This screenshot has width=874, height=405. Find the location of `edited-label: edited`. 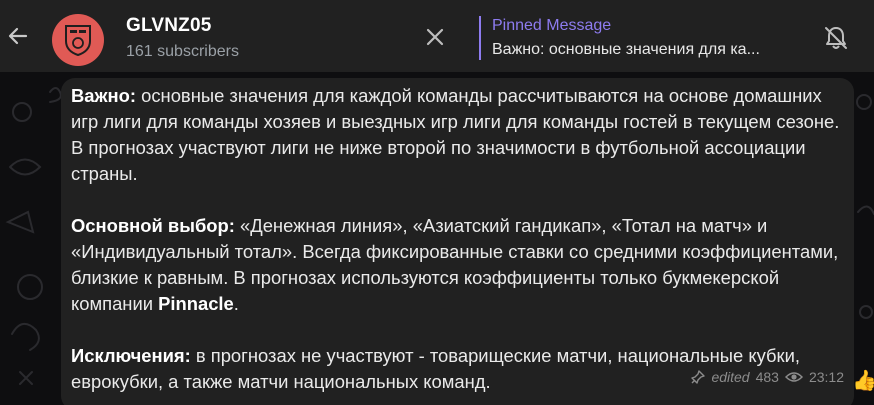

edited-label: edited is located at coordinates (730, 377).